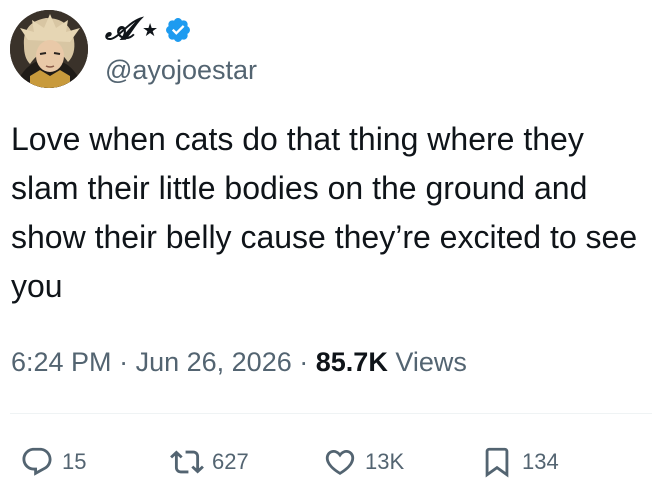 This screenshot has height=492, width=652. What do you see at coordinates (37, 461) in the screenshot?
I see `reply-icon` at bounding box center [37, 461].